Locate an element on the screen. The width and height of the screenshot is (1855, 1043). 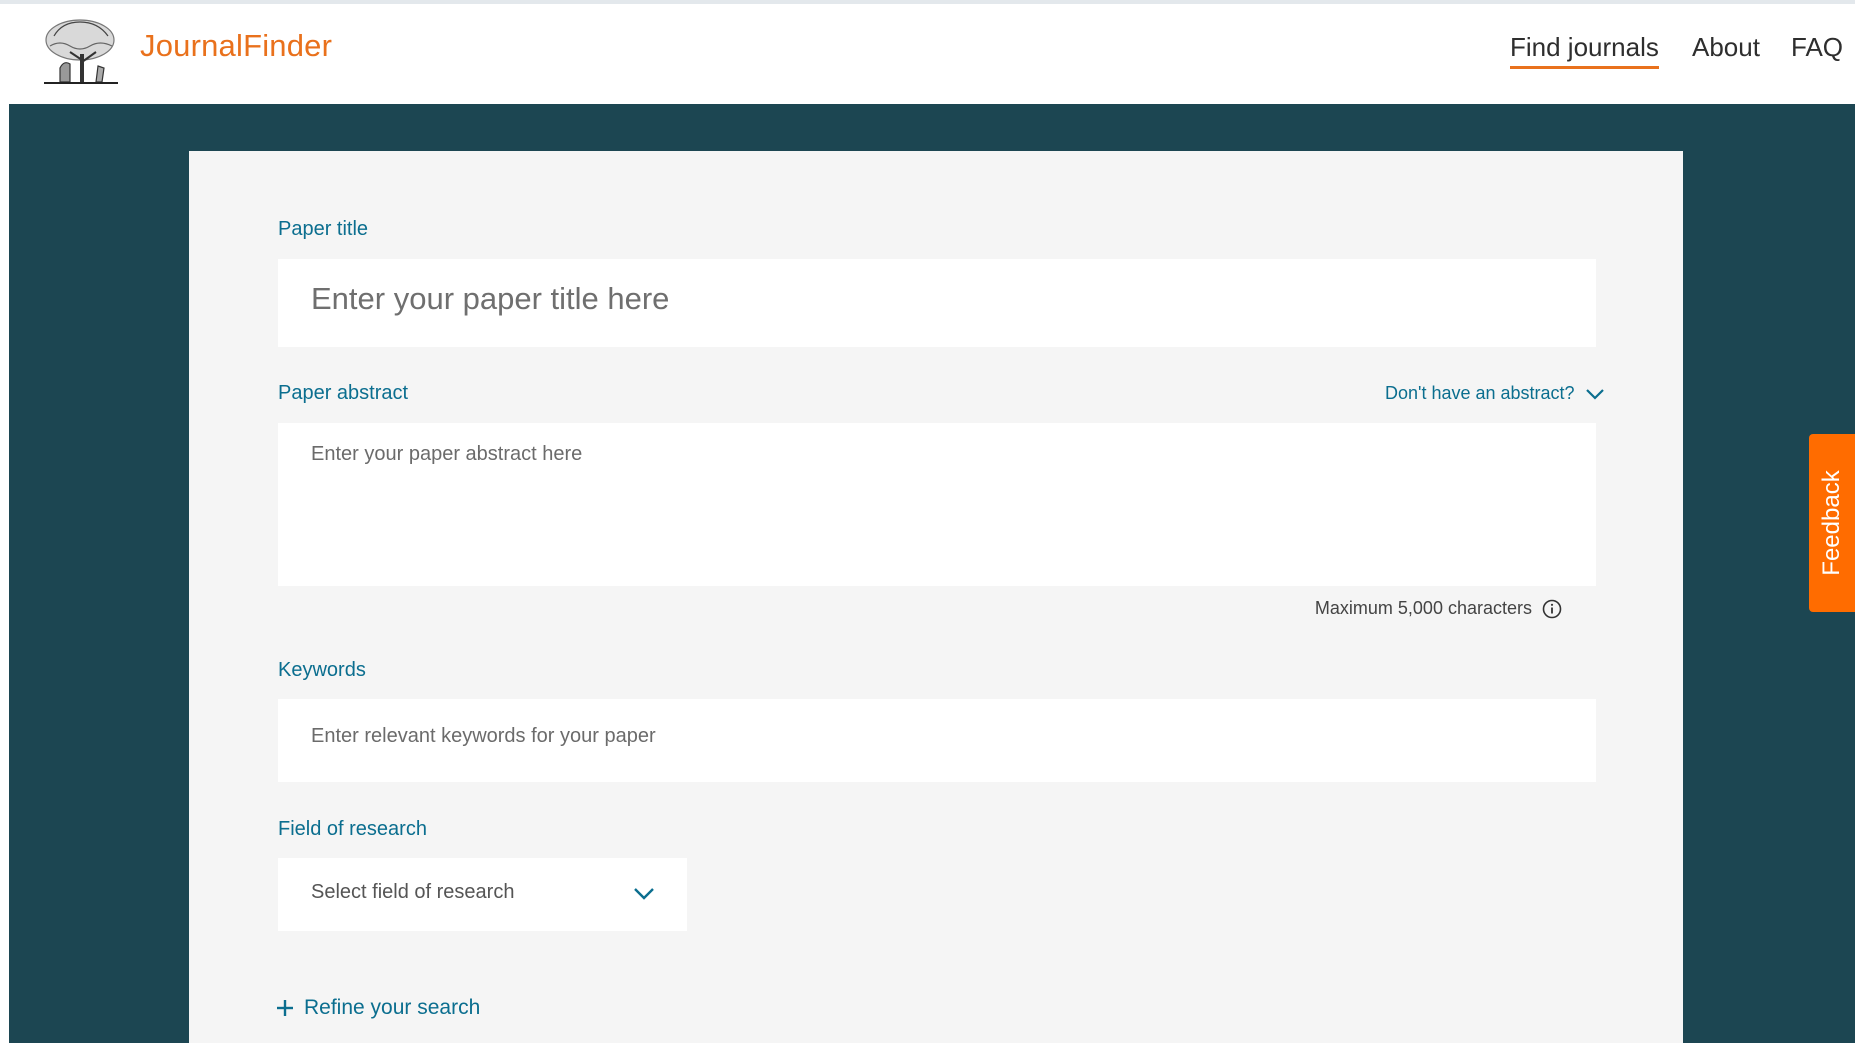
brand-name: JournalFinder is located at coordinates (236, 46).